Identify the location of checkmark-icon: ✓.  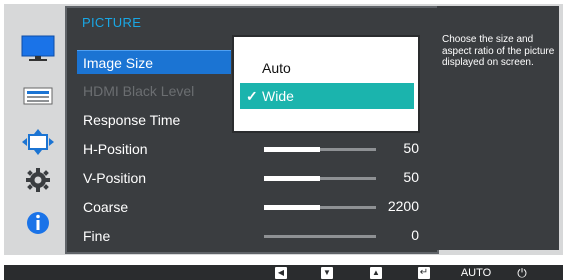
(252, 96).